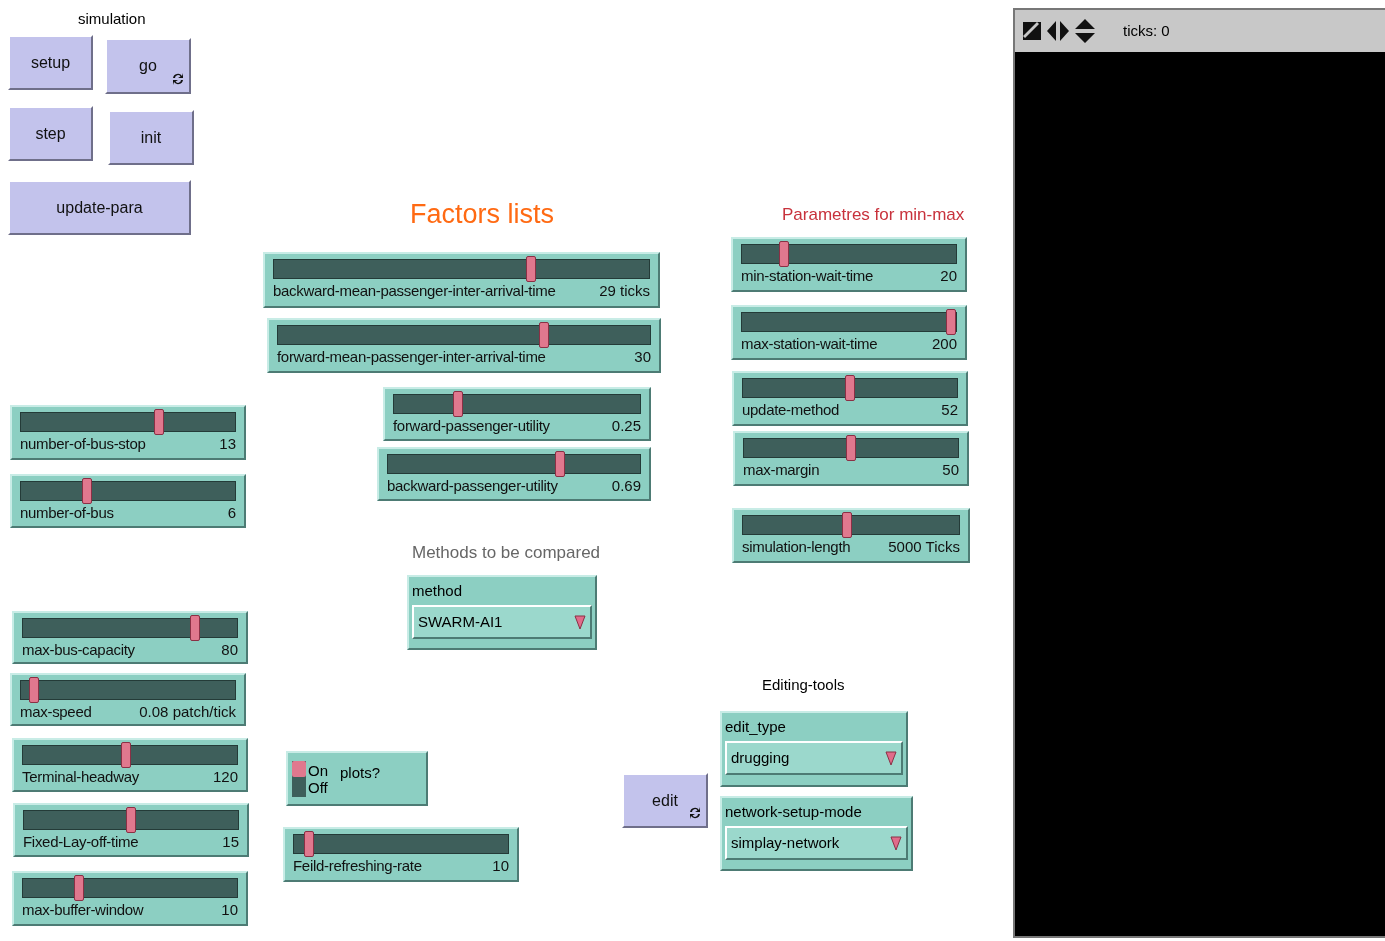 This screenshot has width=1385, height=941. What do you see at coordinates (626, 486) in the screenshot?
I see `slider-value: 0.69` at bounding box center [626, 486].